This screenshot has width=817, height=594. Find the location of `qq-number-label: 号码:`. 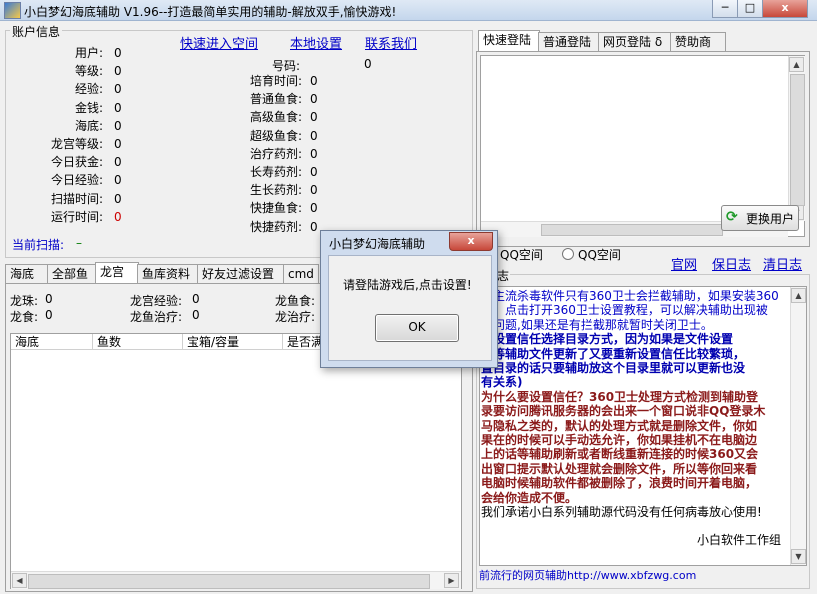

qq-number-label: 号码: is located at coordinates (285, 66).